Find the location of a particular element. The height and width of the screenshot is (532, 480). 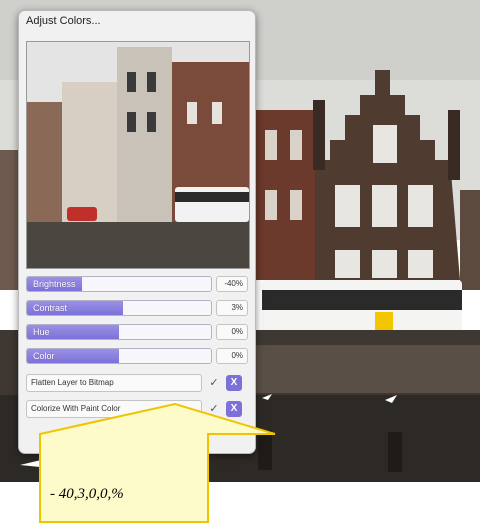

brightness-slider: Brightness -40% is located at coordinates (137, 284).